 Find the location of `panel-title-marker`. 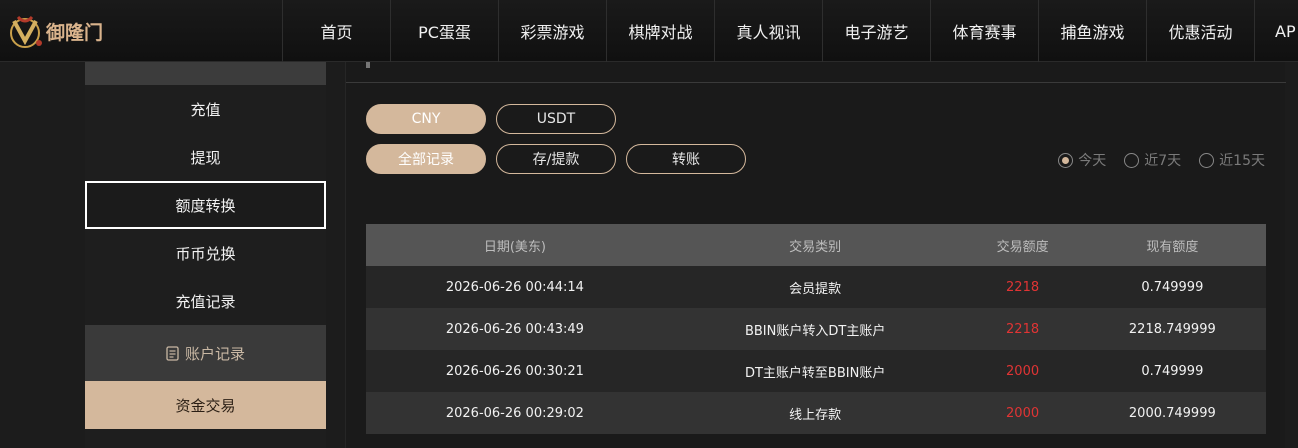

panel-title-marker is located at coordinates (368, 65).